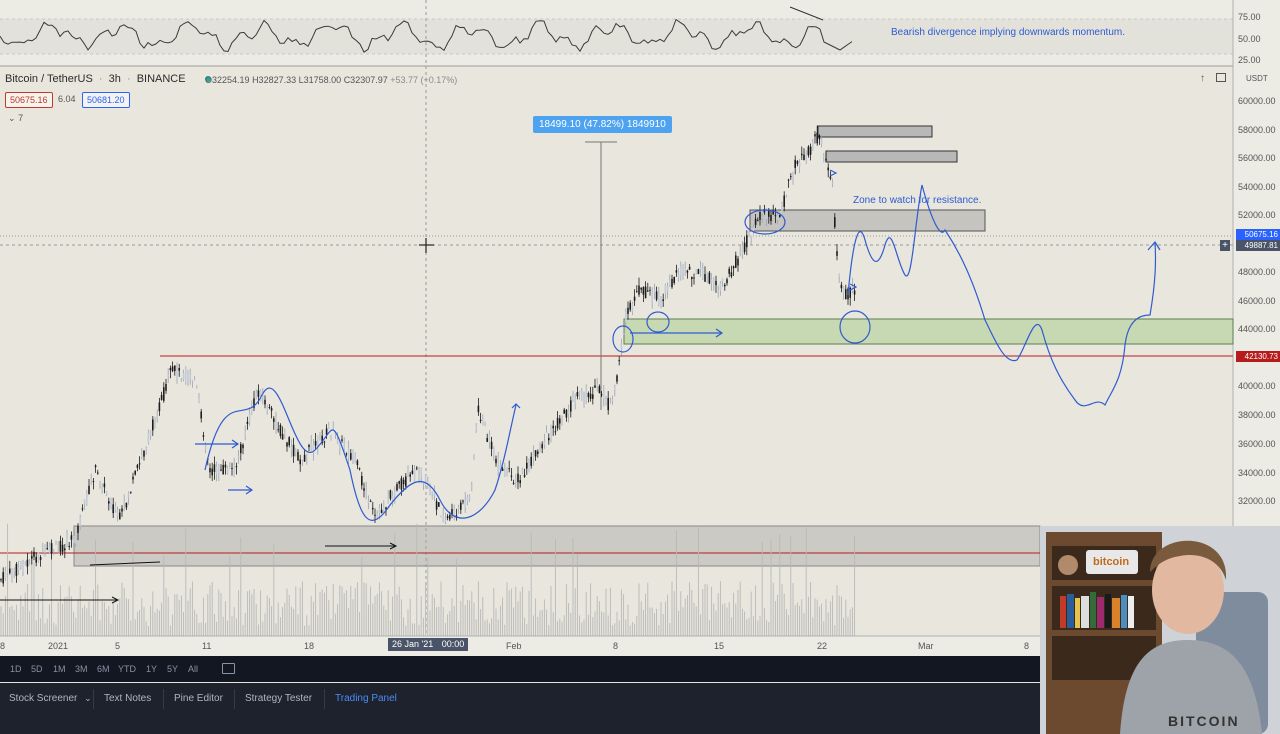 The height and width of the screenshot is (734, 1280). What do you see at coordinates (1249, 39) in the screenshot?
I see `rsi-axis-label: 50.00` at bounding box center [1249, 39].